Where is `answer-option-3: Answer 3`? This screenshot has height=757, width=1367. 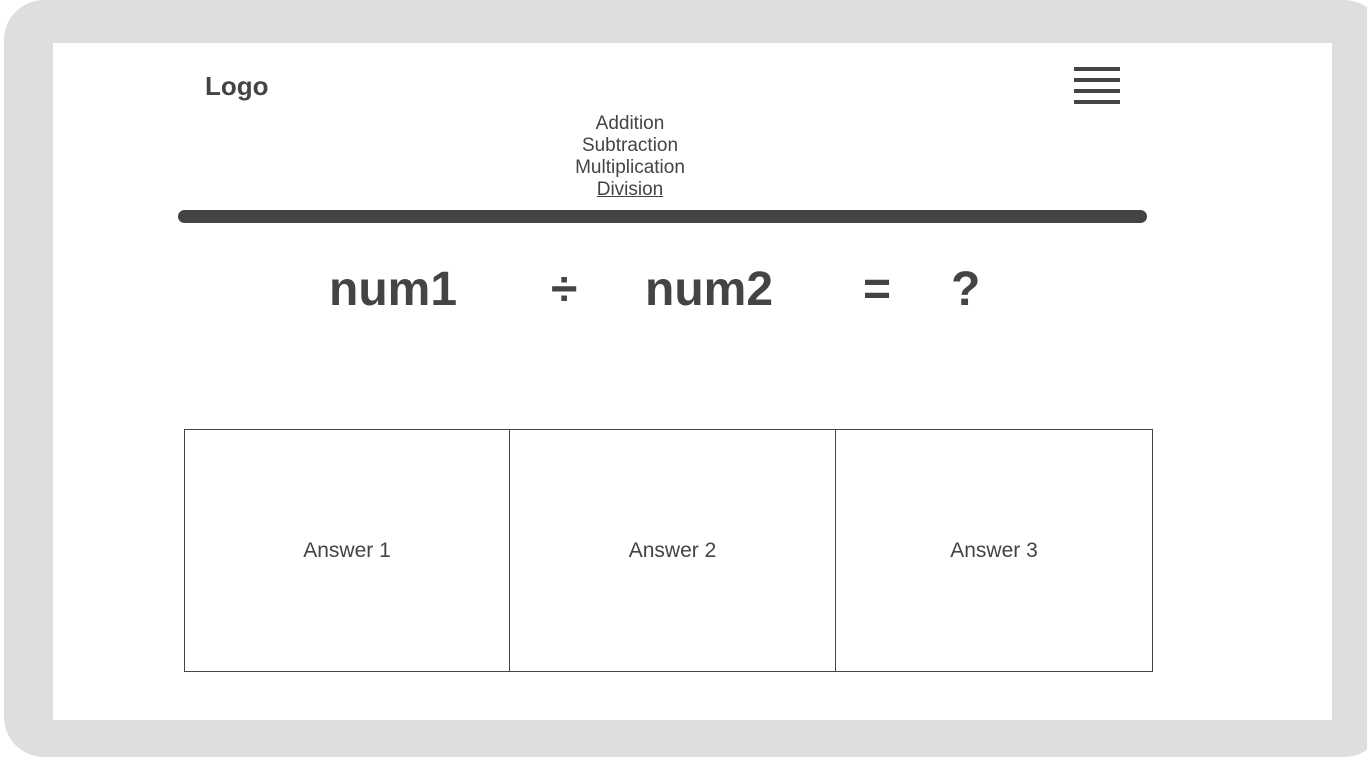
answer-option-3: Answer 3 is located at coordinates (994, 550).